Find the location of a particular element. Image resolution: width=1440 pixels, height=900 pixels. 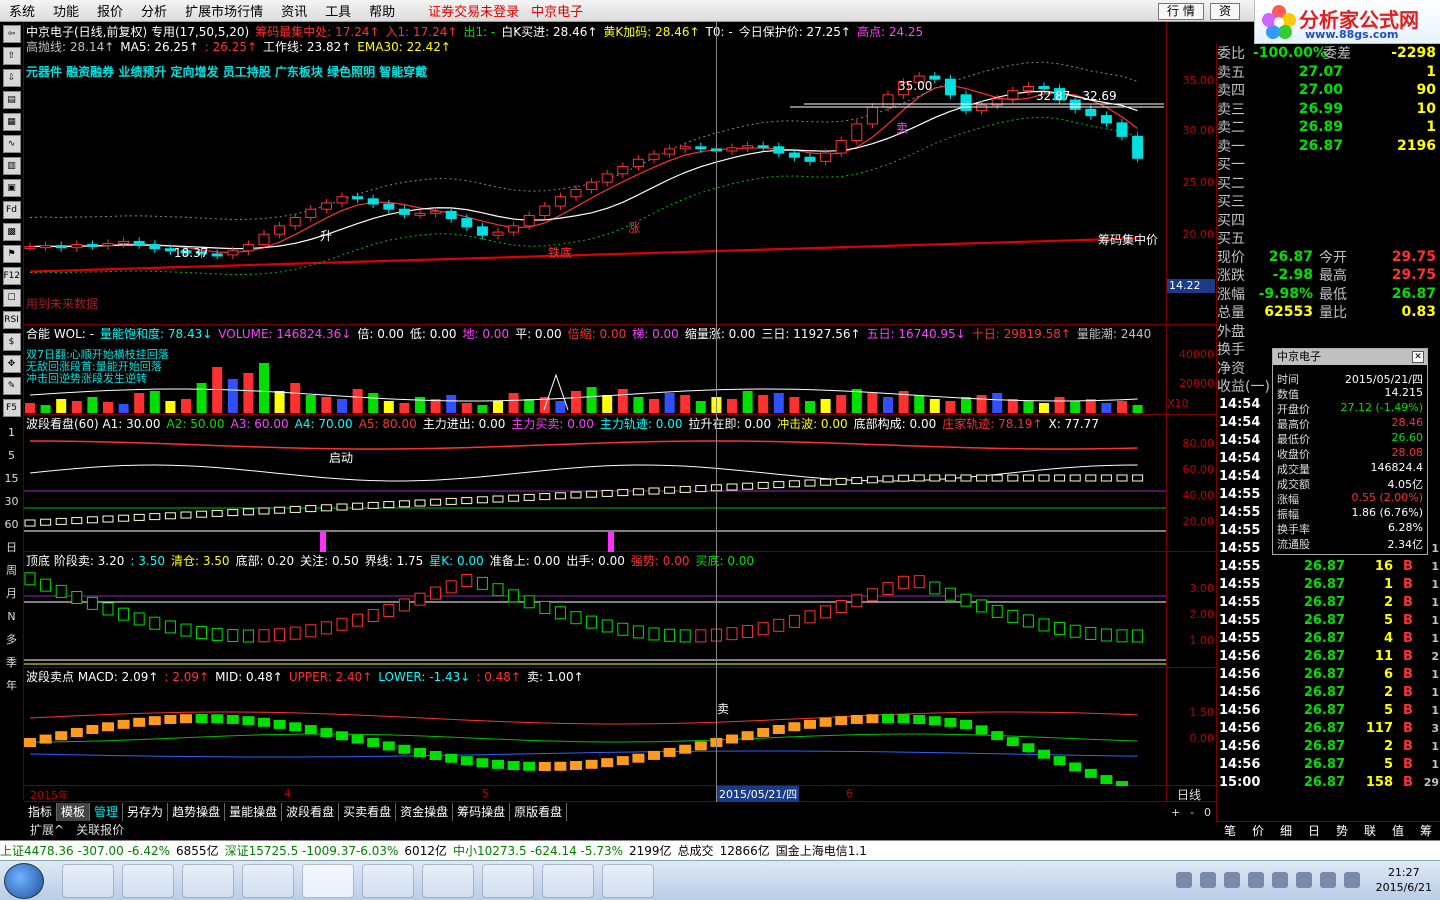

f12-icon: F12 is located at coordinates (11, 276).